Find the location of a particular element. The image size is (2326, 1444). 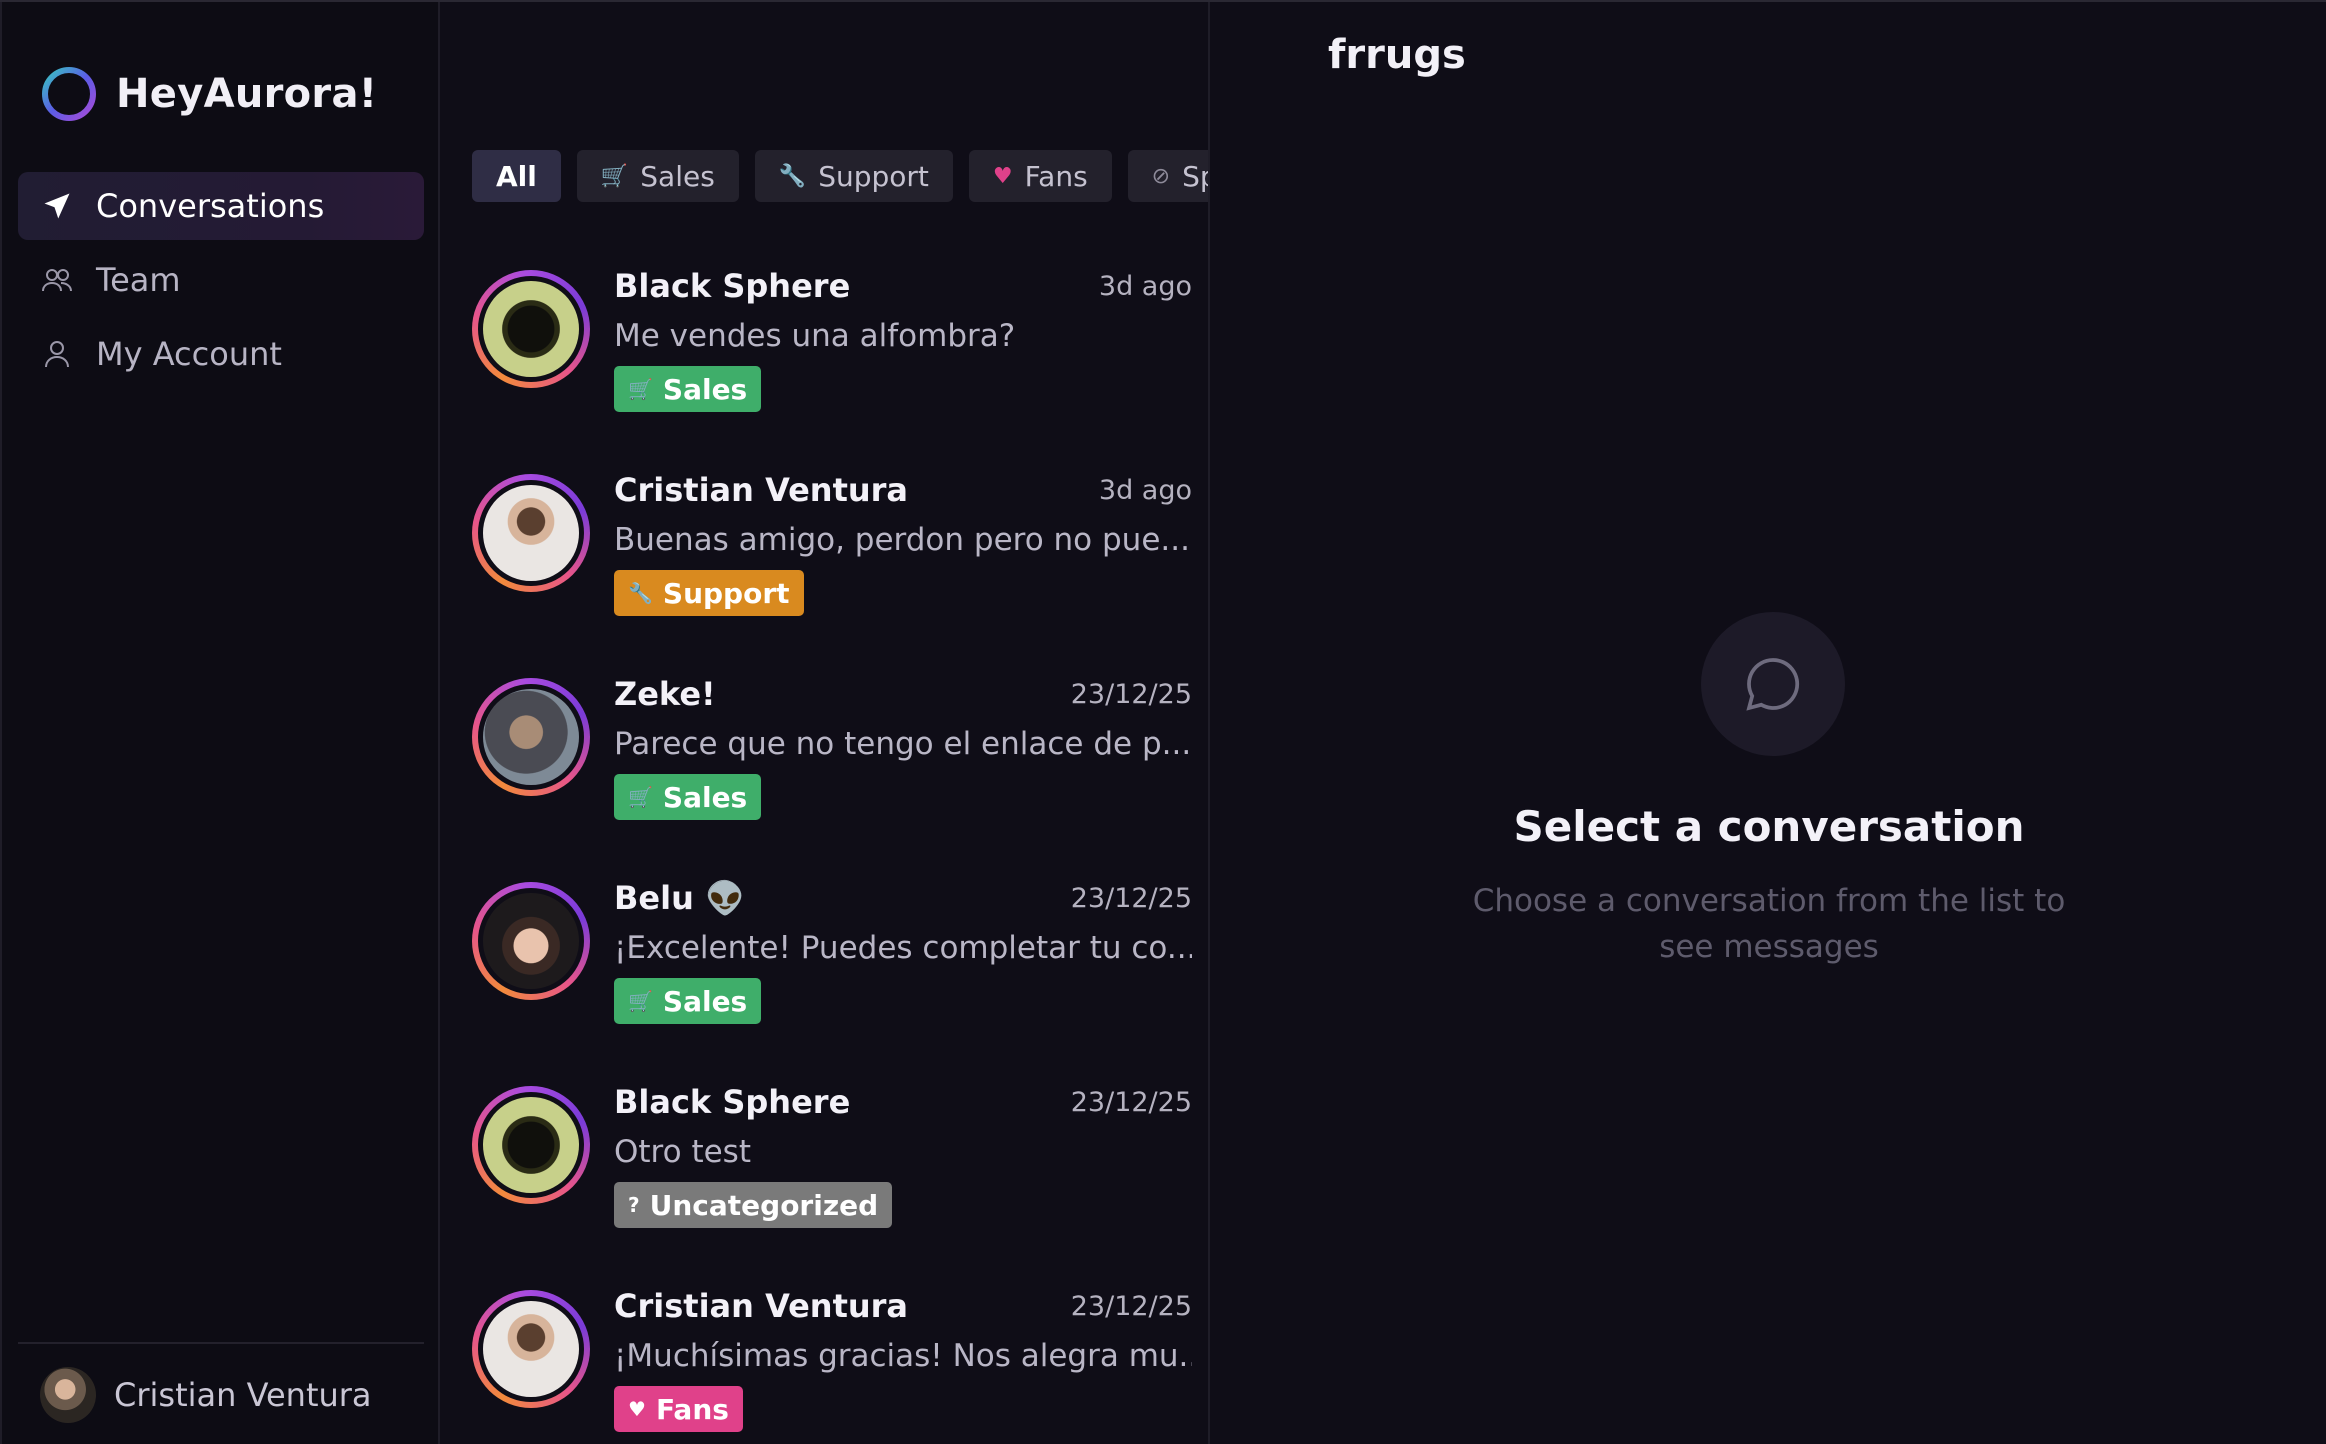

tag-label: Support is located at coordinates (726, 593).